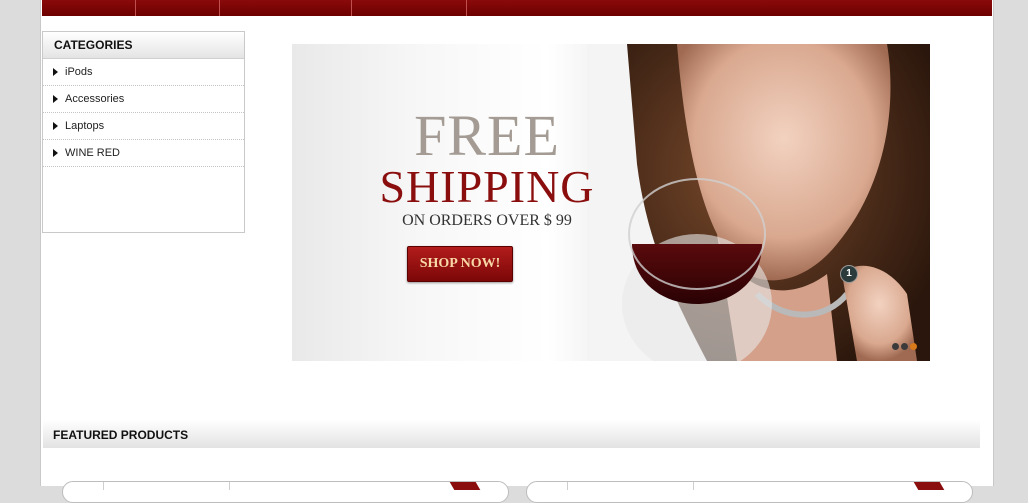  What do you see at coordinates (487, 220) in the screenshot?
I see `banner-offer-text: ON ORDERS OVER $ 99` at bounding box center [487, 220].